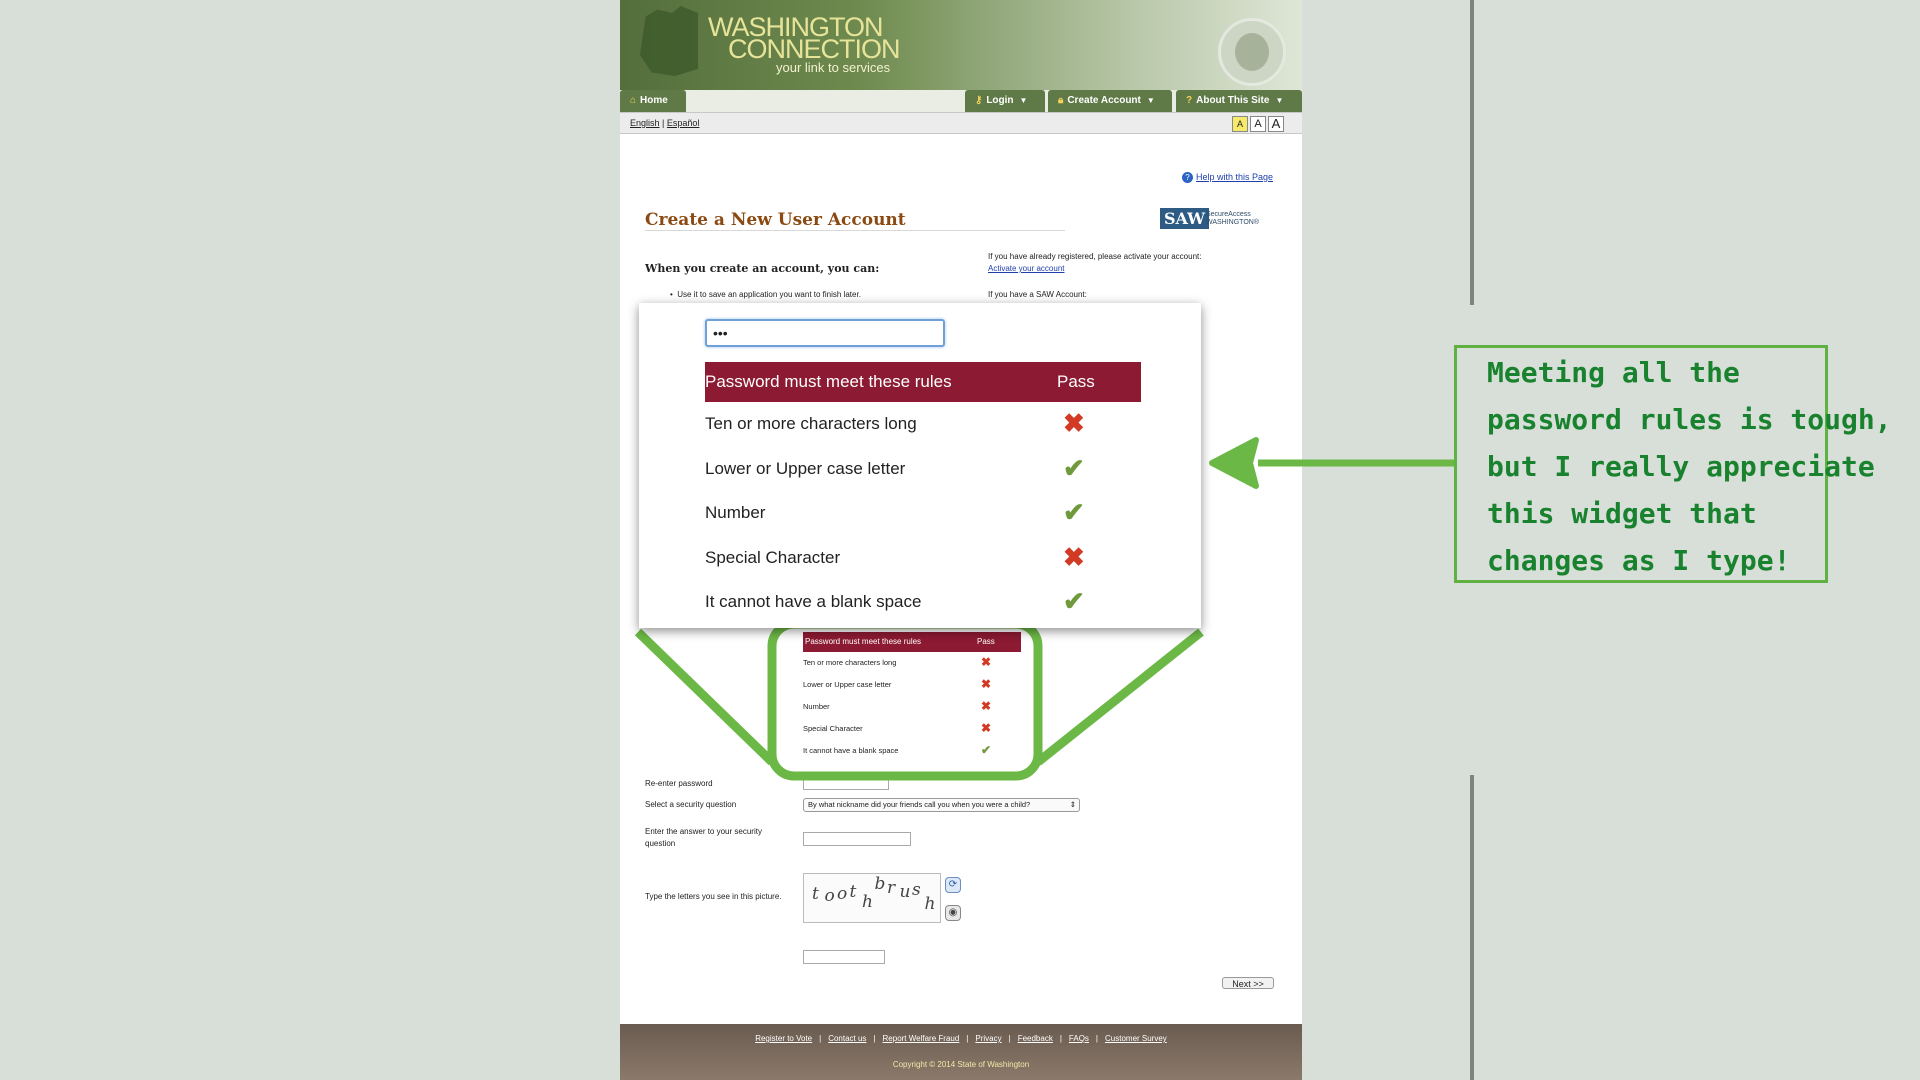  Describe the element at coordinates (665, 123) in the screenshot. I see `language-links: English | Español` at that location.